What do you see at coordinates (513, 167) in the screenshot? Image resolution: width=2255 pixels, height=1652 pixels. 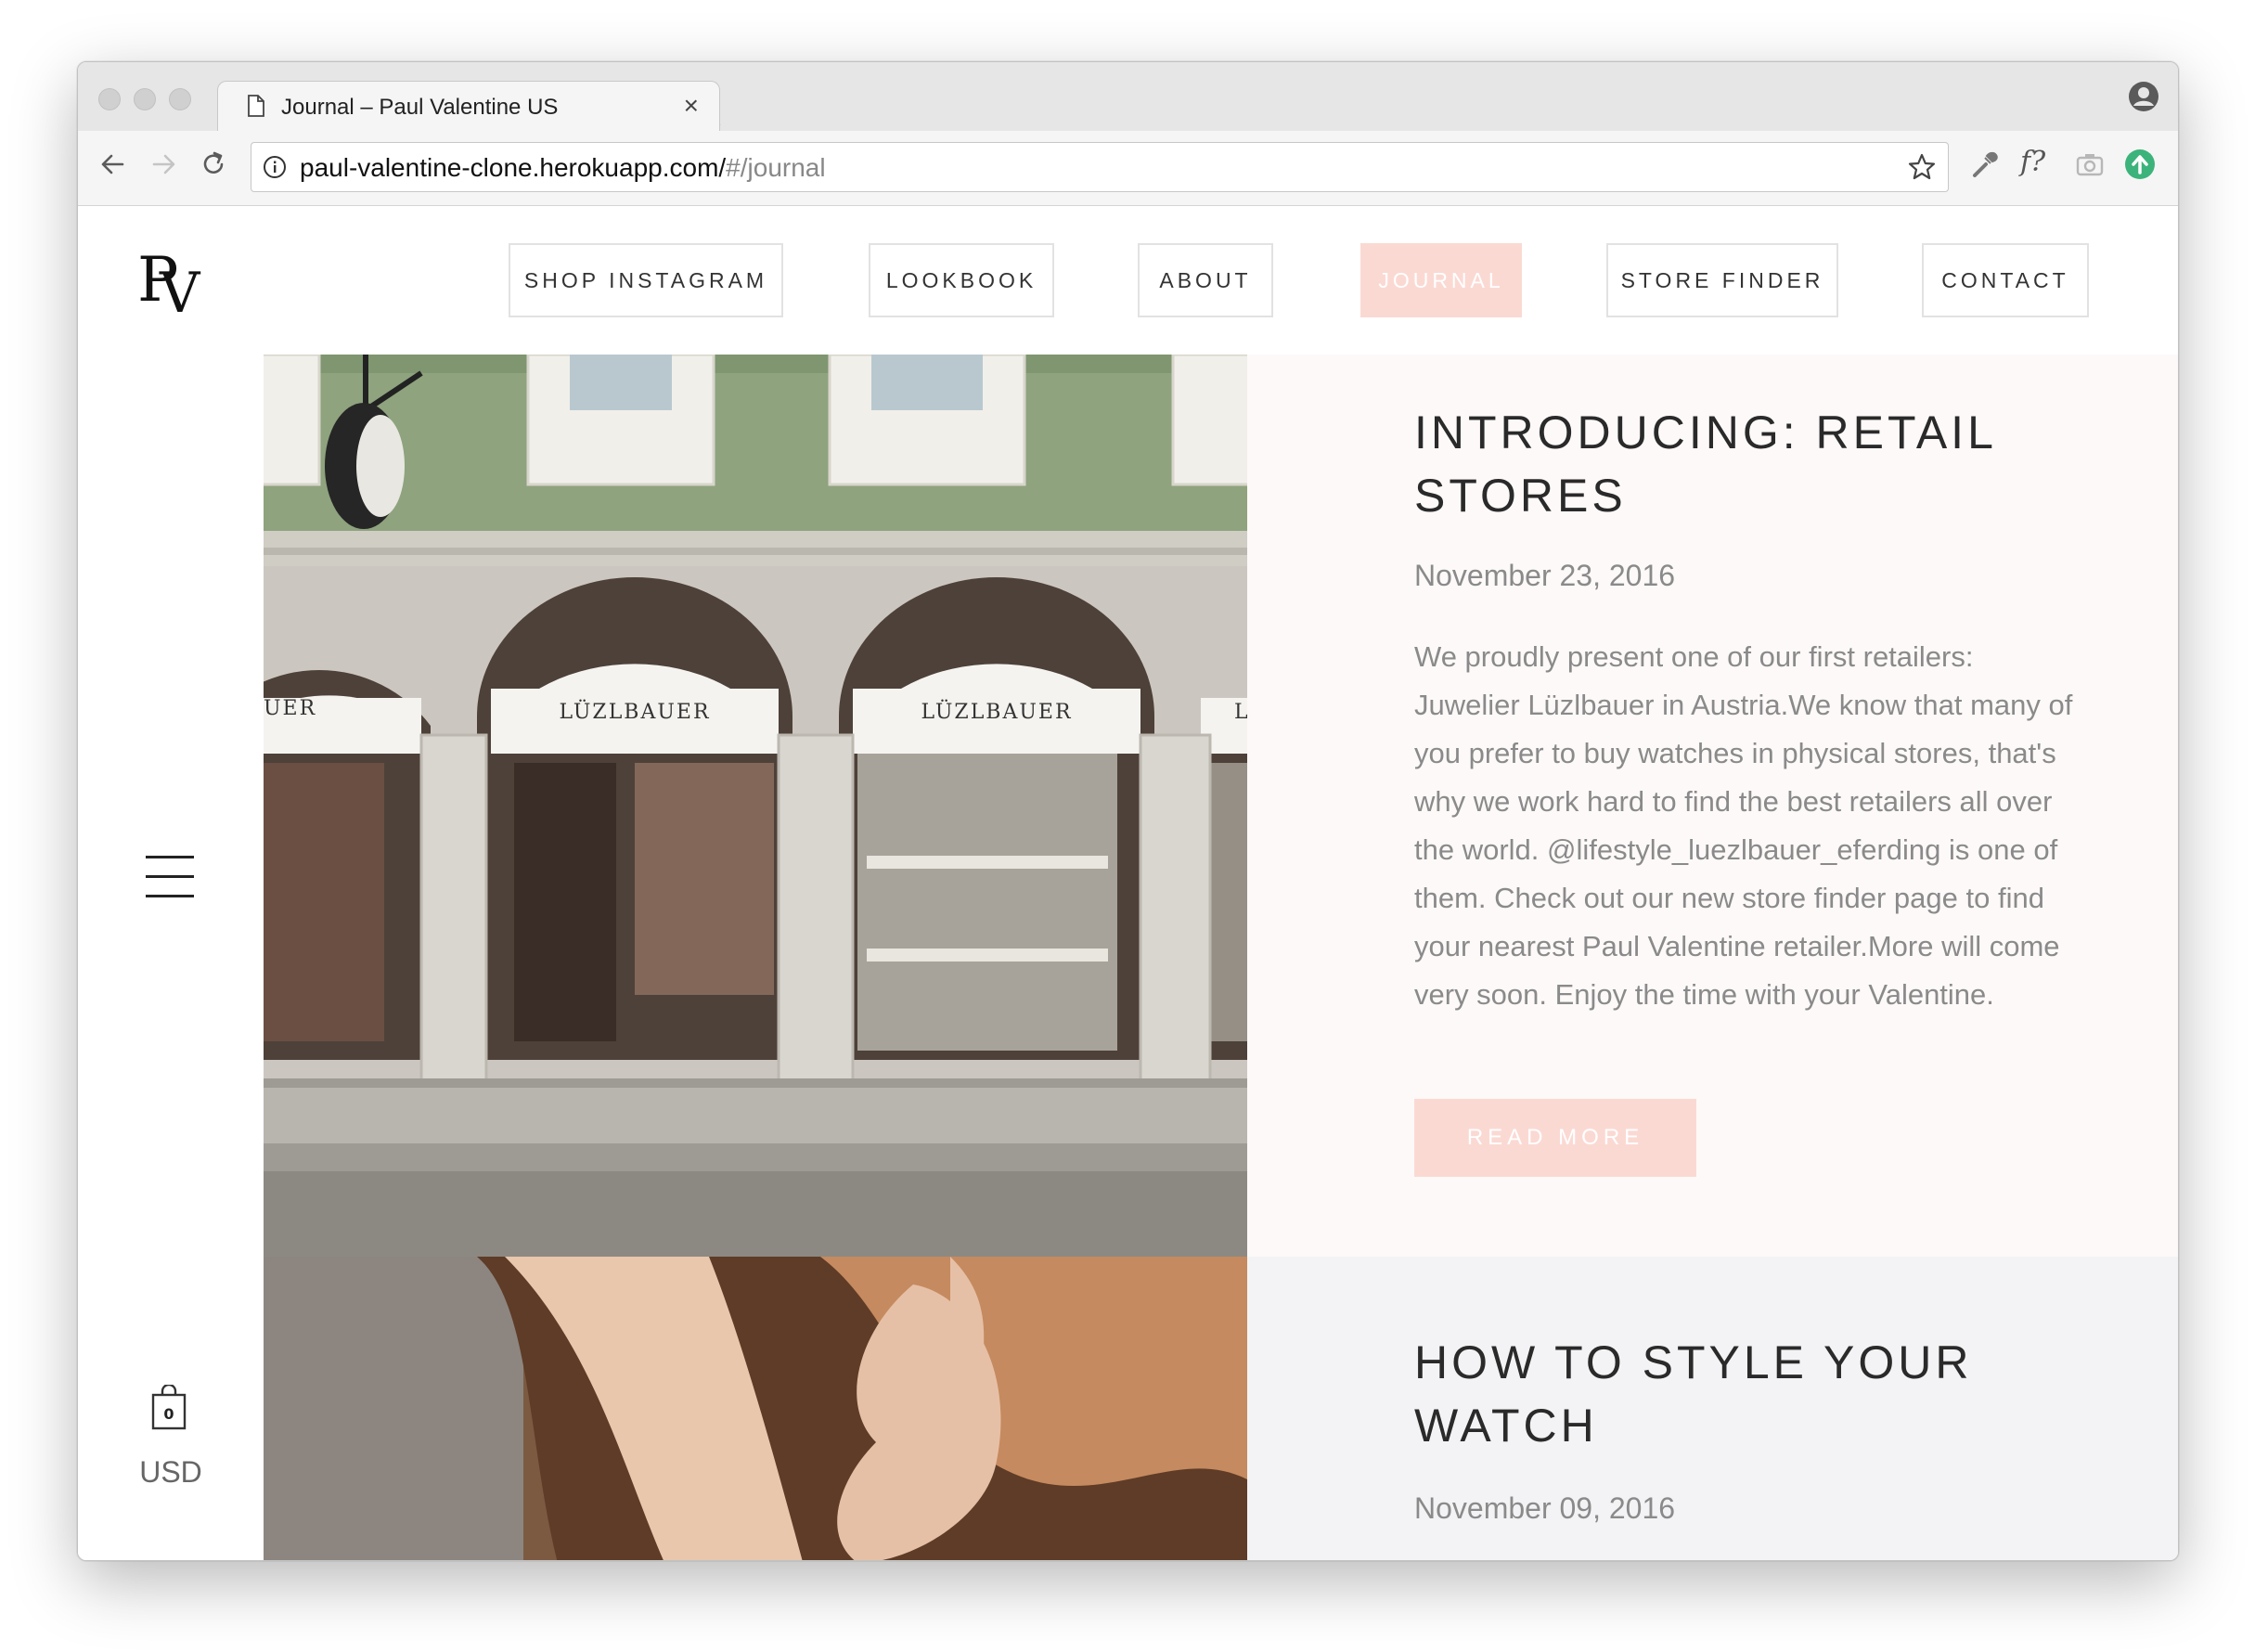 I see `url-host: paul-valentine-clone.herokuapp.com/` at bounding box center [513, 167].